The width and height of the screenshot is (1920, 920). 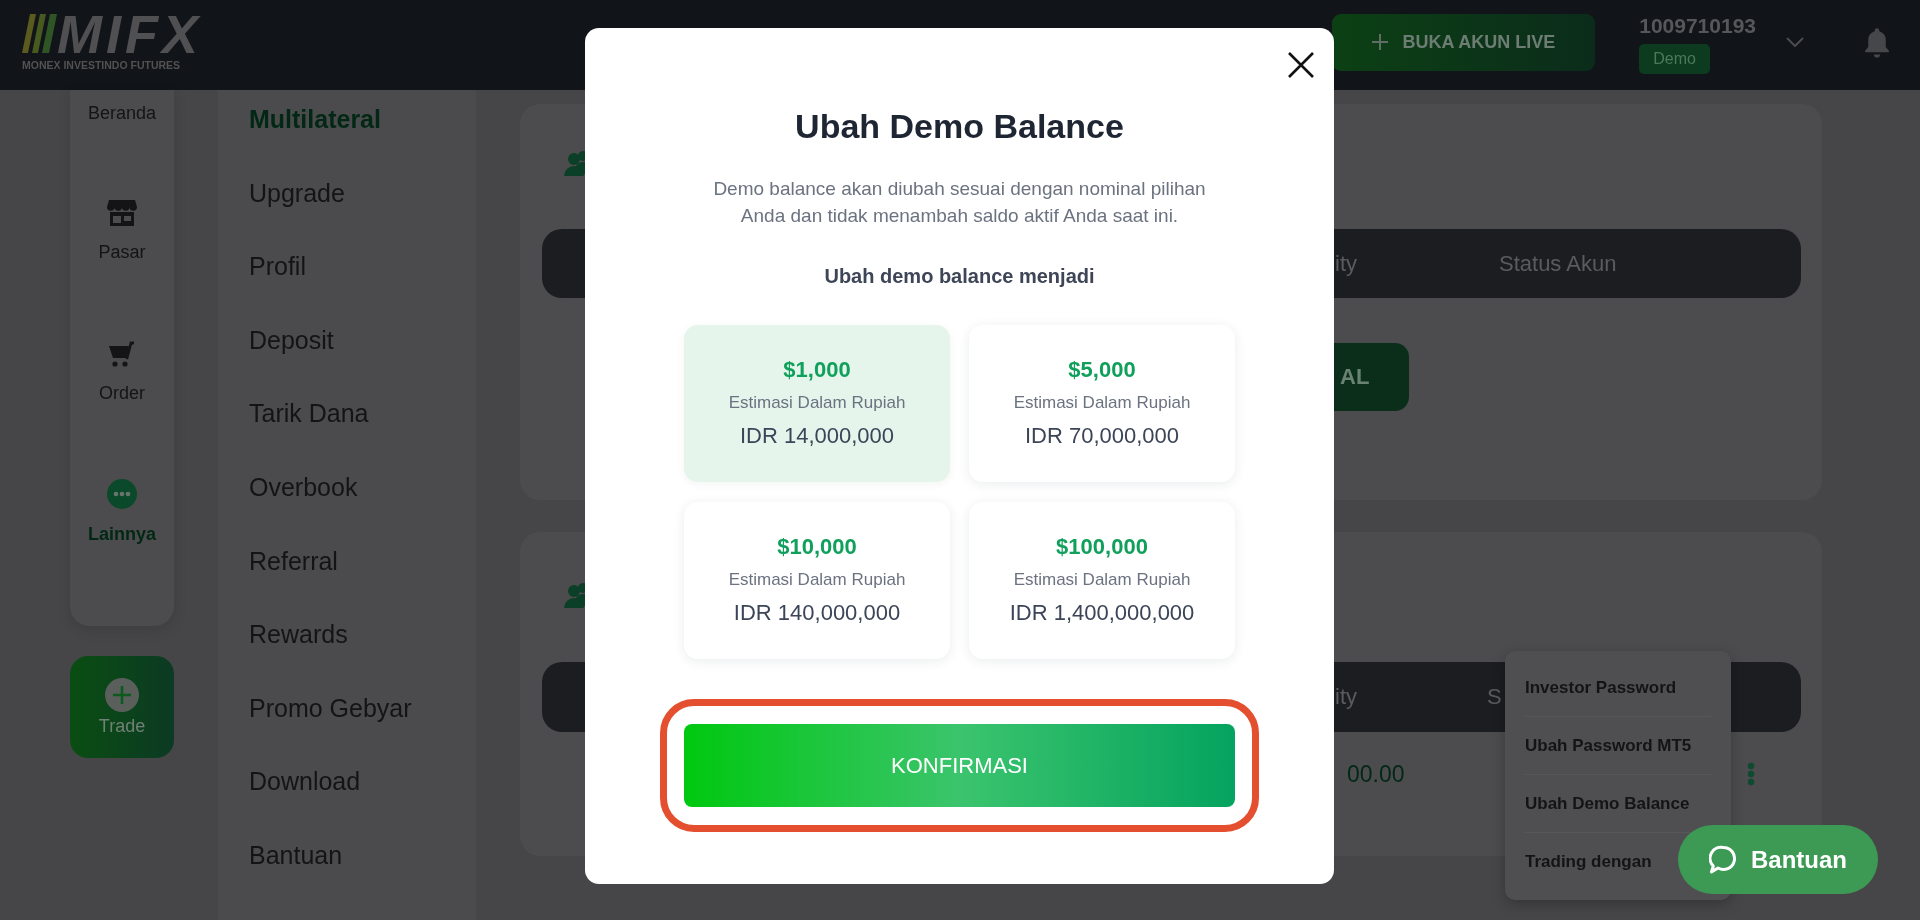 I want to click on account-number: 1009710193, so click(x=1697, y=26).